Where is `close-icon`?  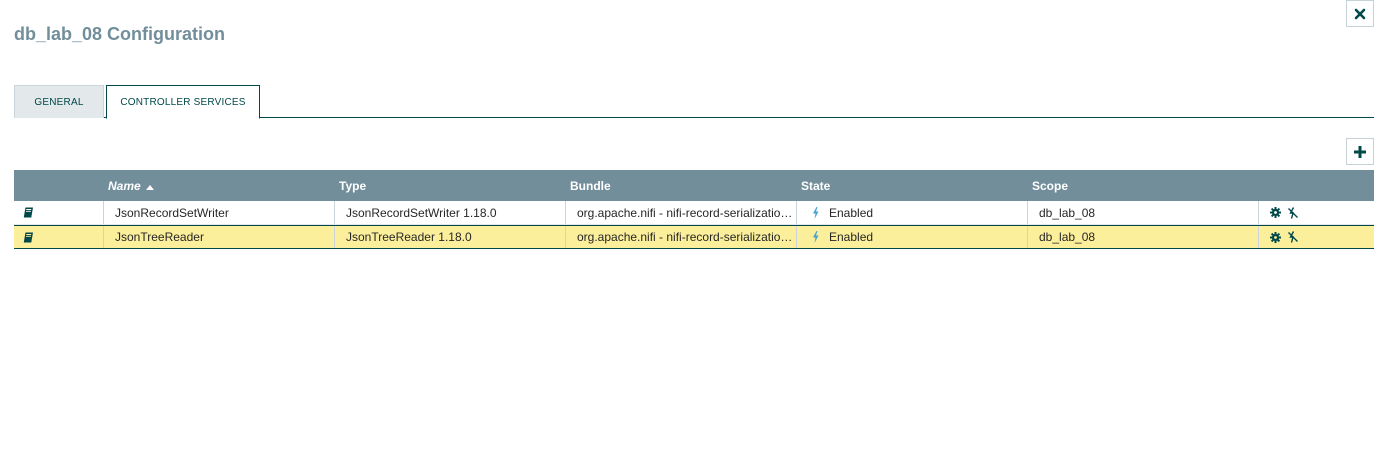 close-icon is located at coordinates (1360, 14).